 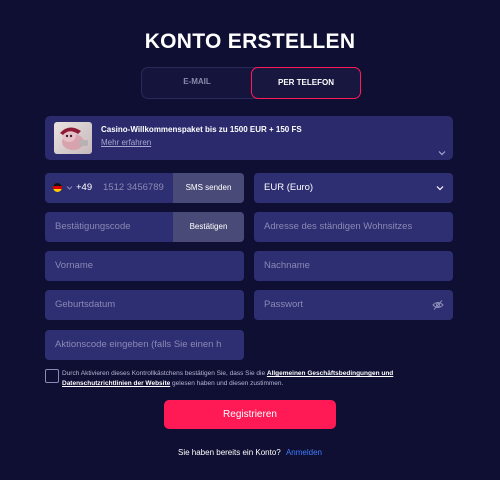 I want to click on first-name-input: Vorname, so click(x=144, y=266).